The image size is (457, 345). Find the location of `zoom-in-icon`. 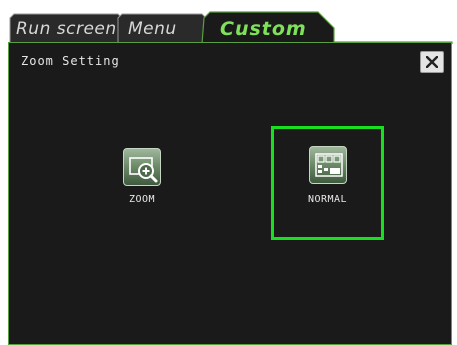

zoom-in-icon is located at coordinates (142, 167).